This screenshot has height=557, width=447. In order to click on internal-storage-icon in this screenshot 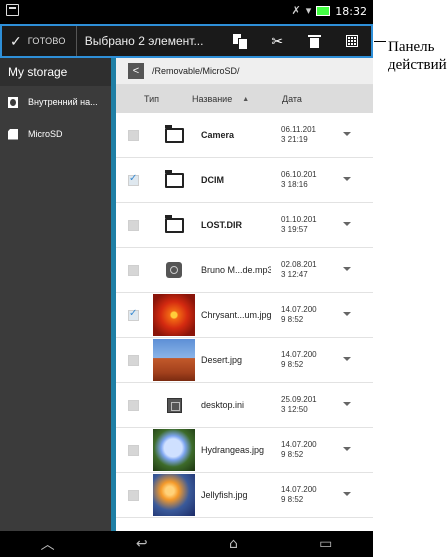, I will do `click(13, 102)`.